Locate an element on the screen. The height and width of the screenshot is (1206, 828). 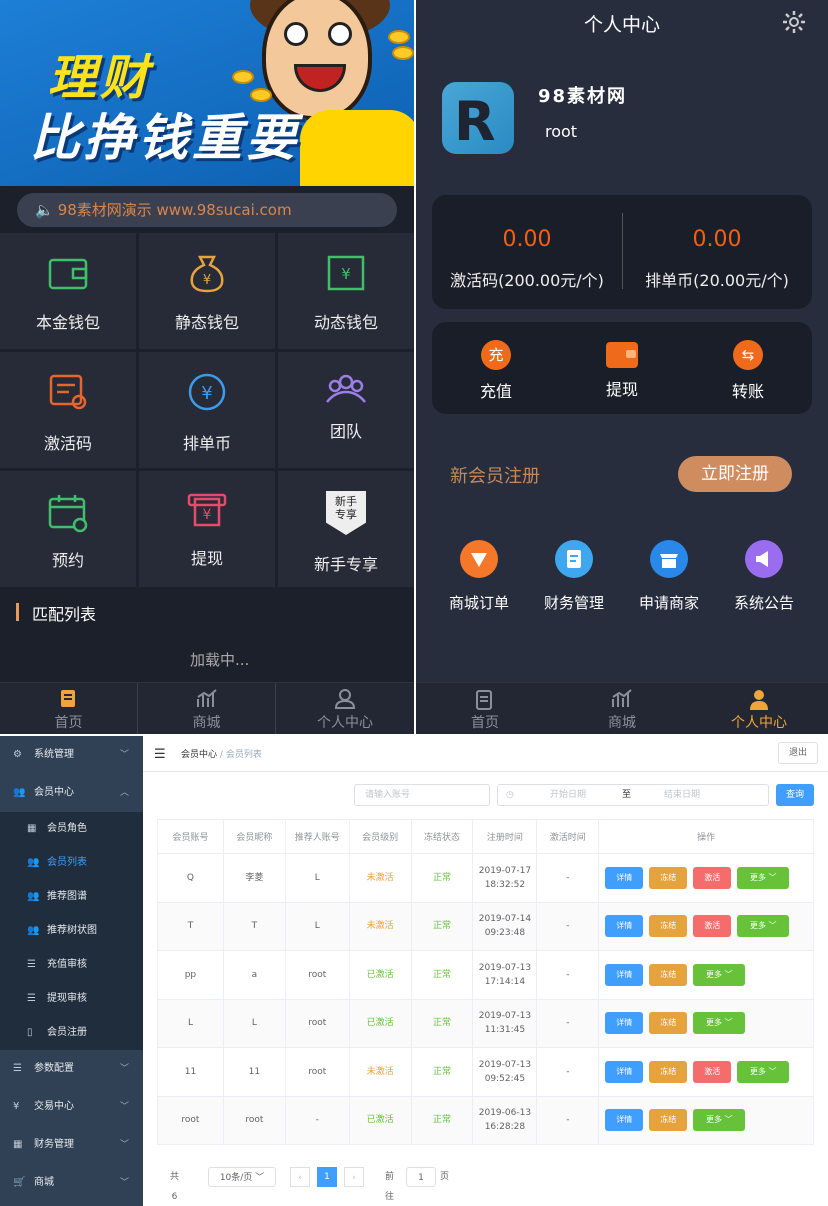
transfer-button: ⇆ 转账 is located at coordinates (748, 371).